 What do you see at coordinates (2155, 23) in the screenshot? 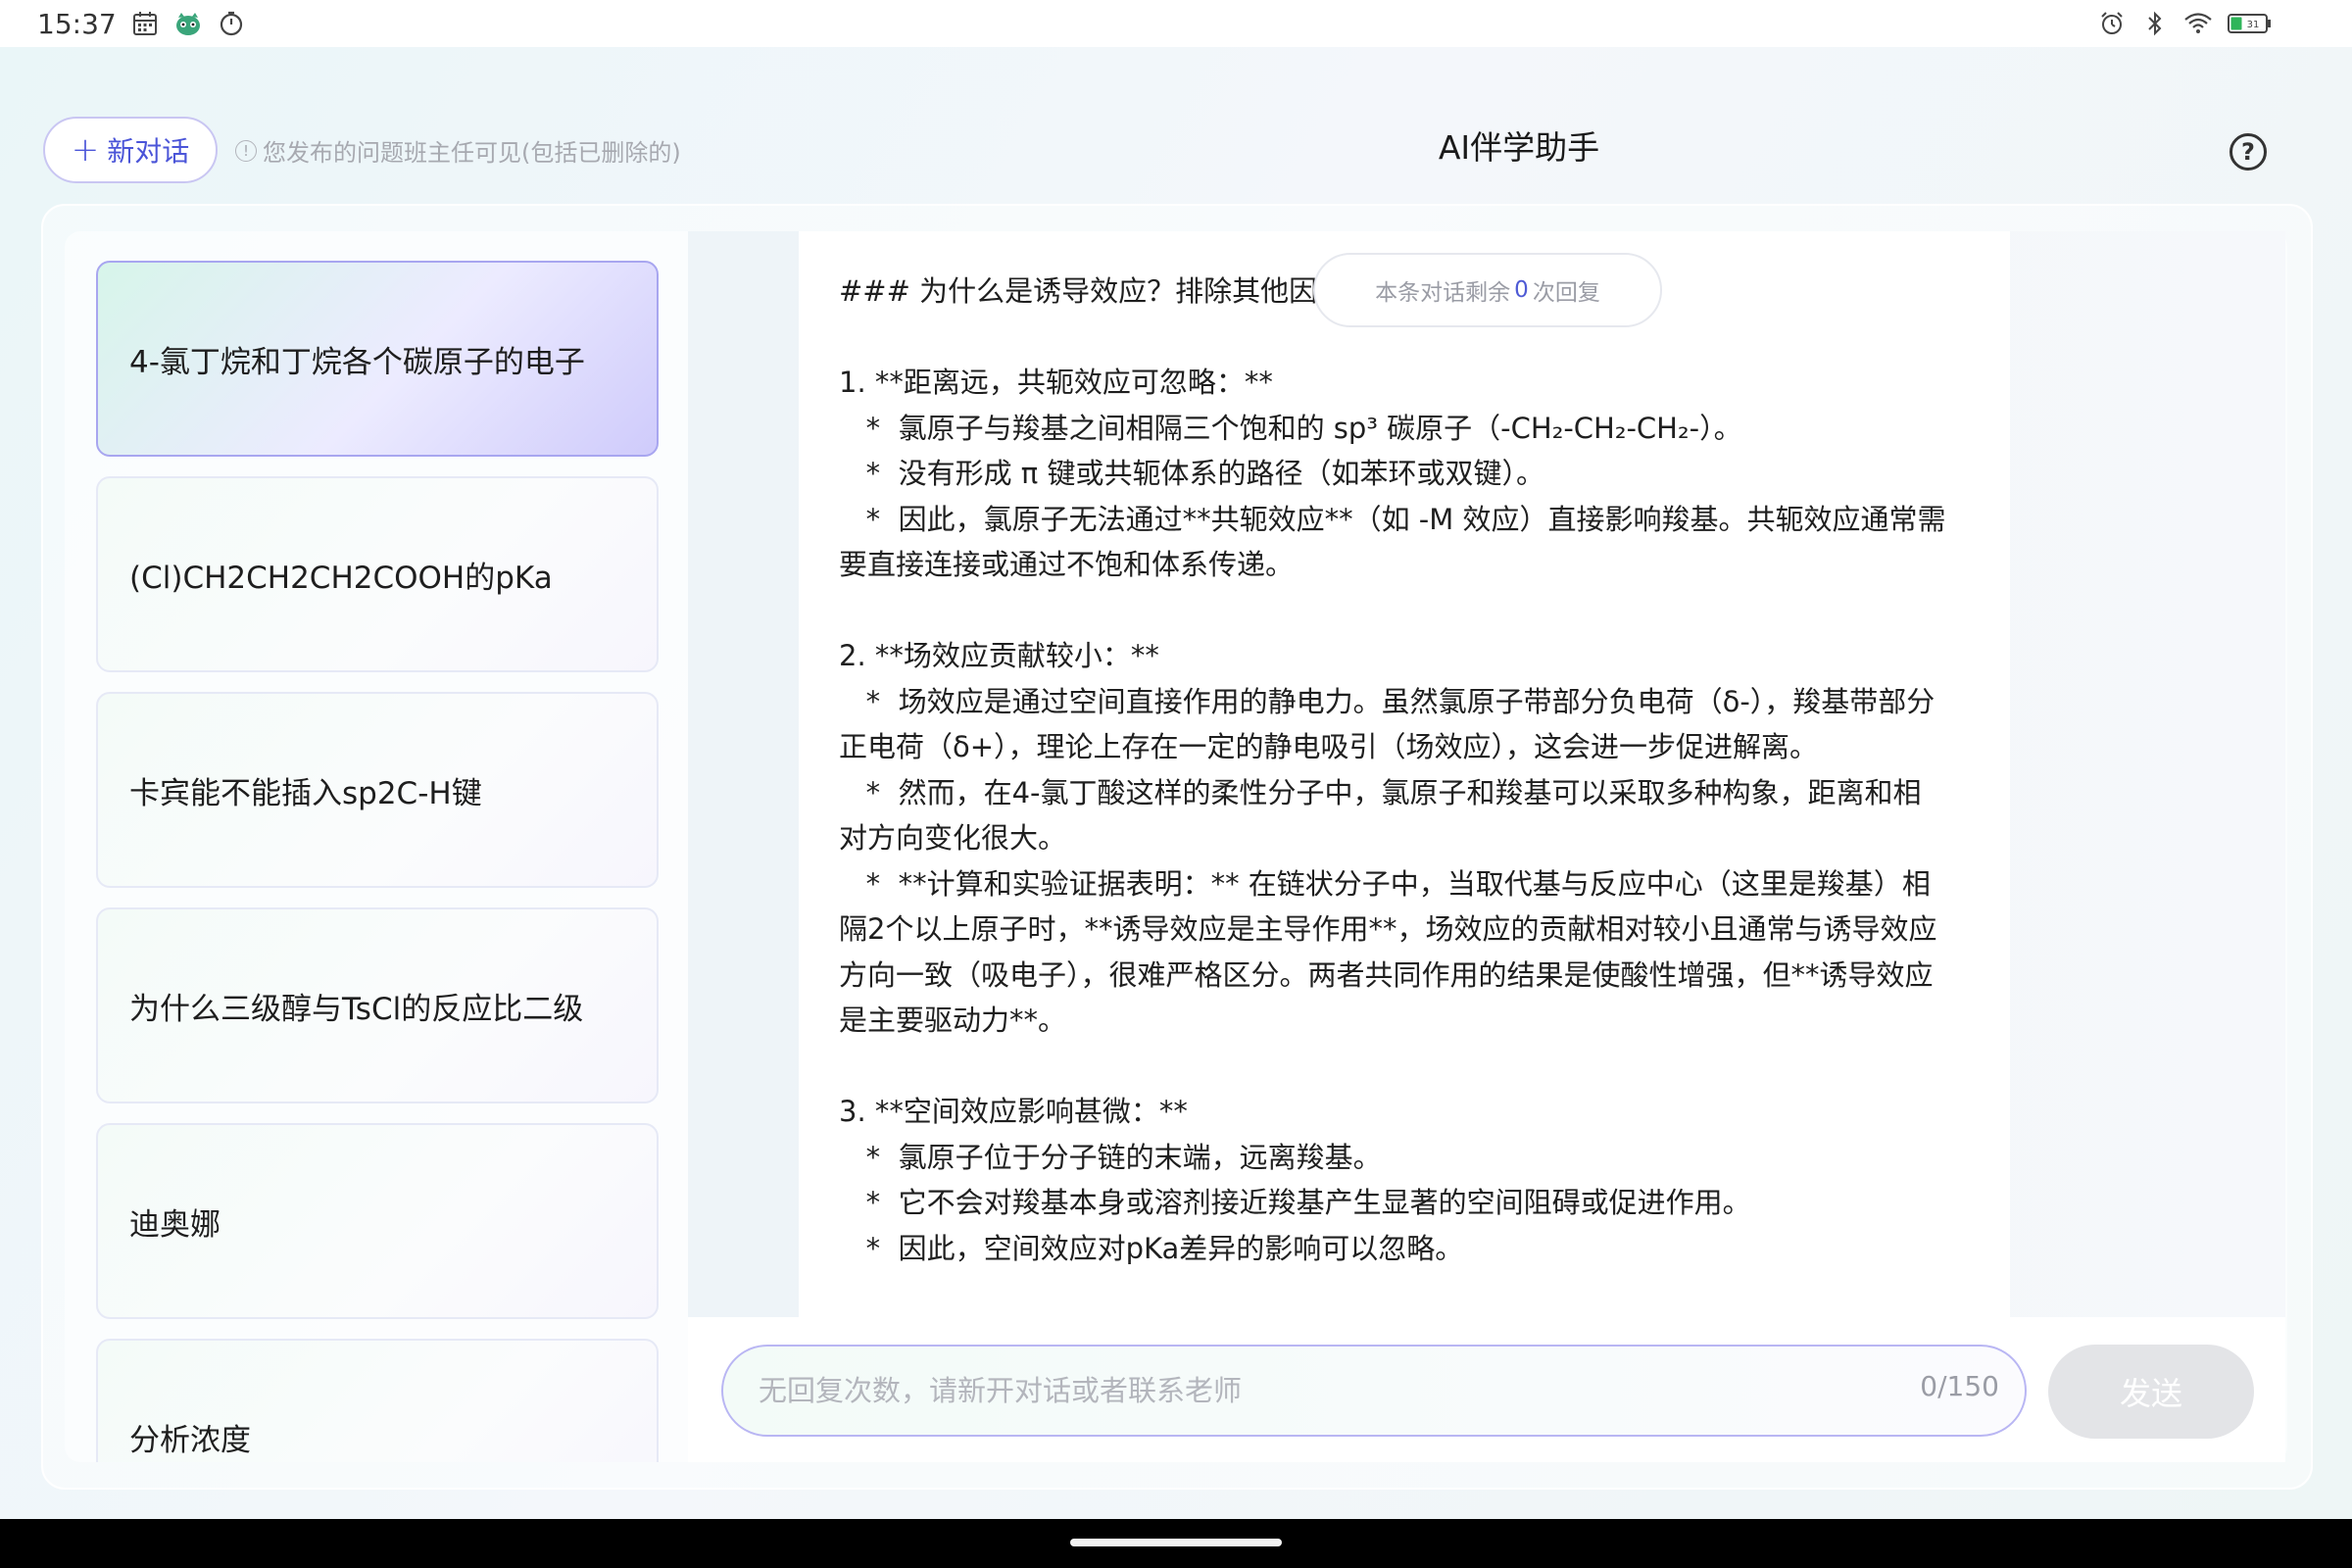
I see `bluetooth-icon` at bounding box center [2155, 23].